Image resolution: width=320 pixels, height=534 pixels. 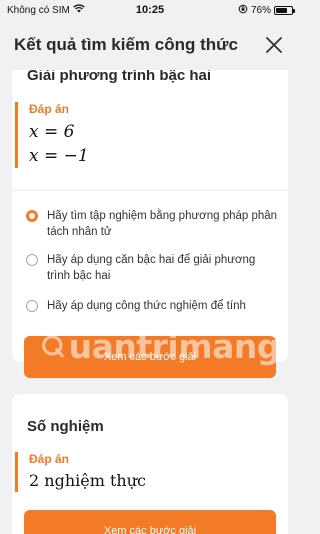 I want to click on battery-percent: 76%, so click(x=260, y=10).